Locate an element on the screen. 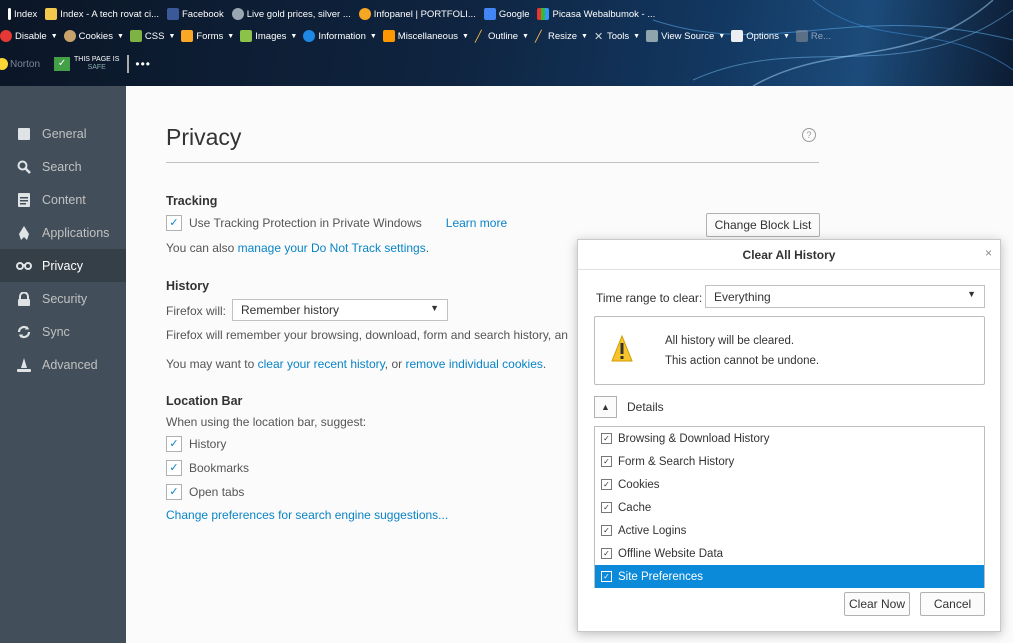  active-logins-checkbox: ✓ is located at coordinates (606, 530).